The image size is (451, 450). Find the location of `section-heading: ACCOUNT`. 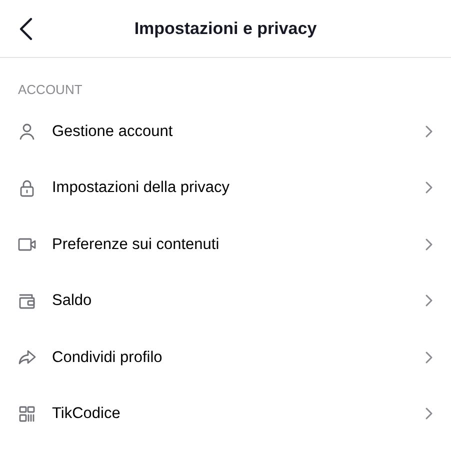

section-heading: ACCOUNT is located at coordinates (50, 89).